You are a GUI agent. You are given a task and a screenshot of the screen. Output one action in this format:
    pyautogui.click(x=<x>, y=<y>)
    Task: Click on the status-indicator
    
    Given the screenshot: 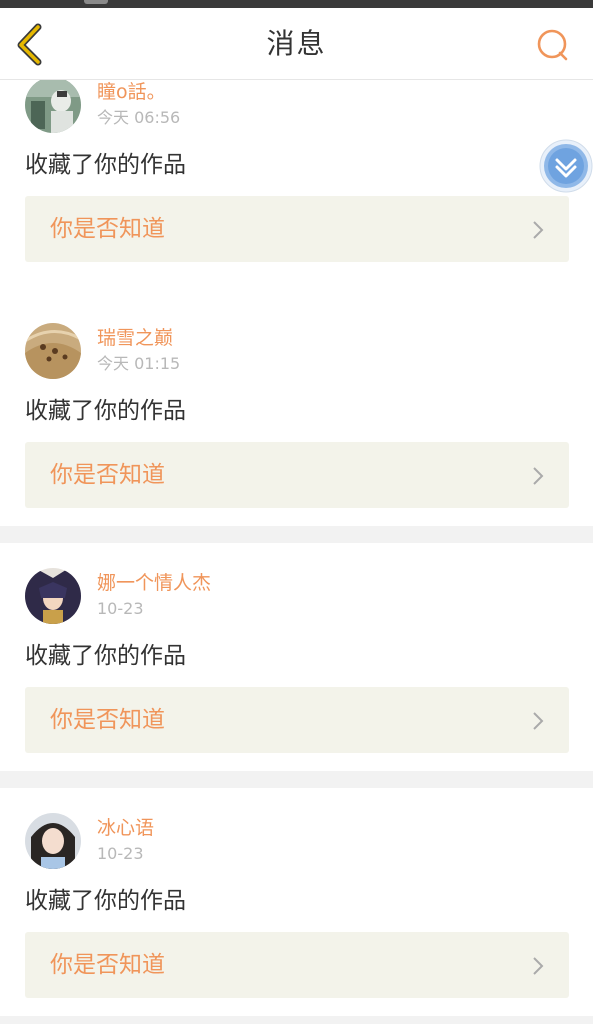 What is the action you would take?
    pyautogui.click(x=96, y=2)
    